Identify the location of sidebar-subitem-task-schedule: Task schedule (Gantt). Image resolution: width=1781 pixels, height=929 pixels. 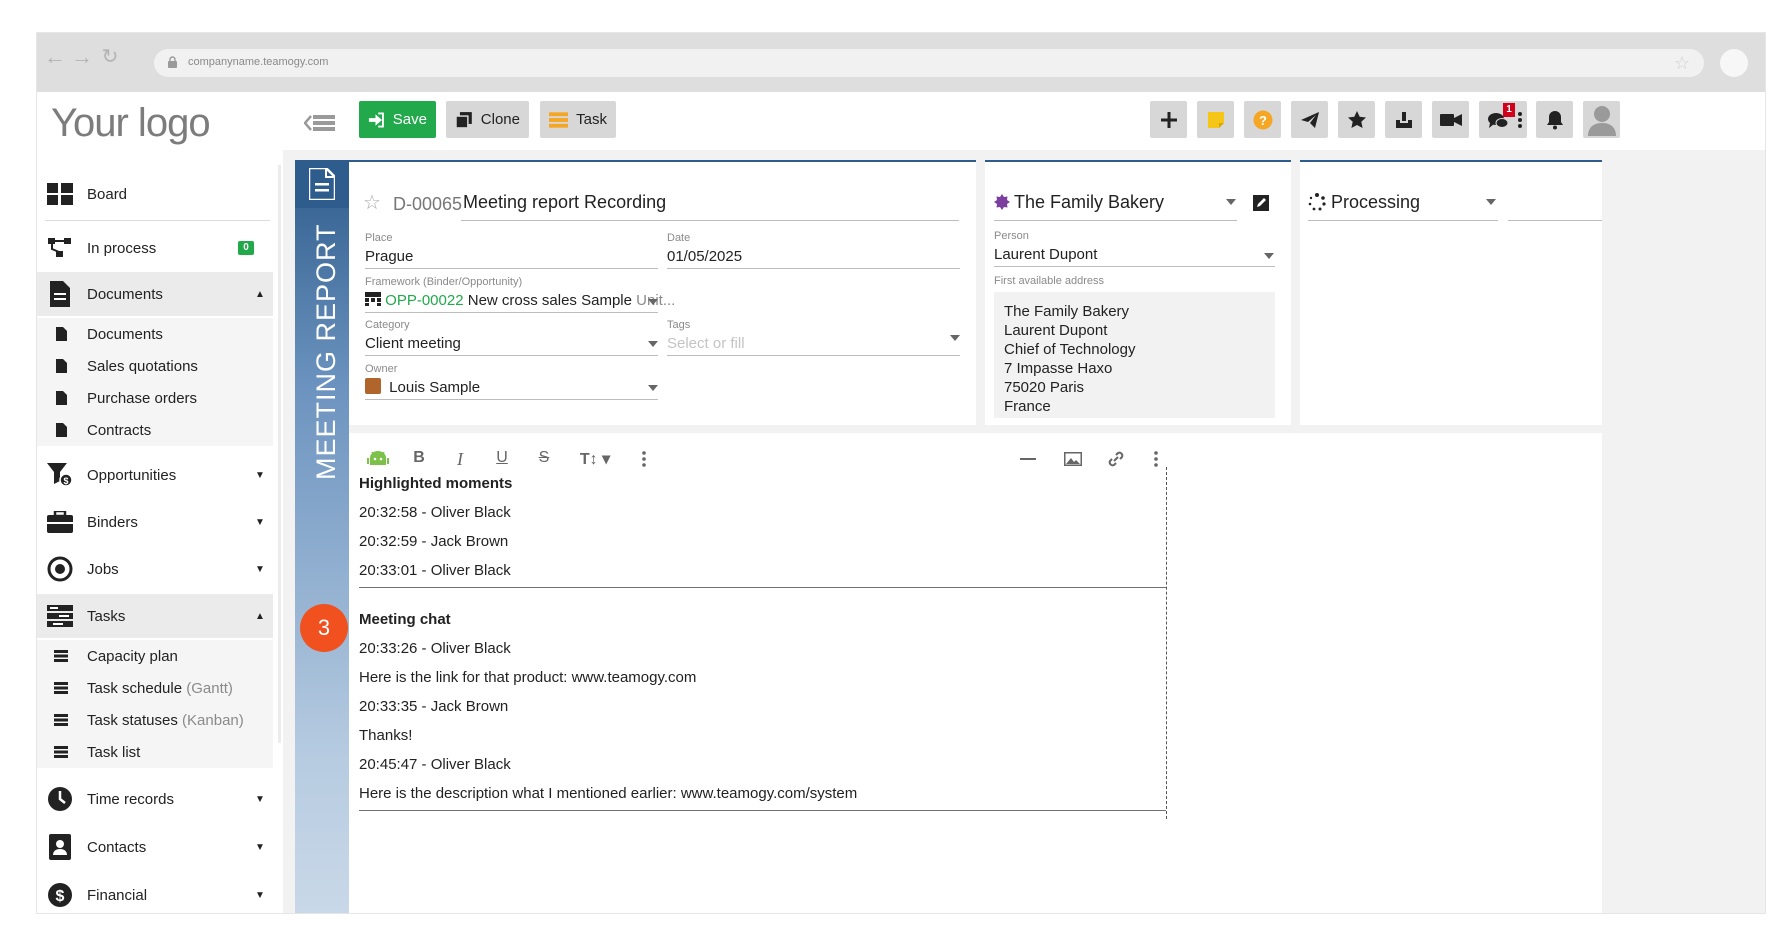
(155, 688).